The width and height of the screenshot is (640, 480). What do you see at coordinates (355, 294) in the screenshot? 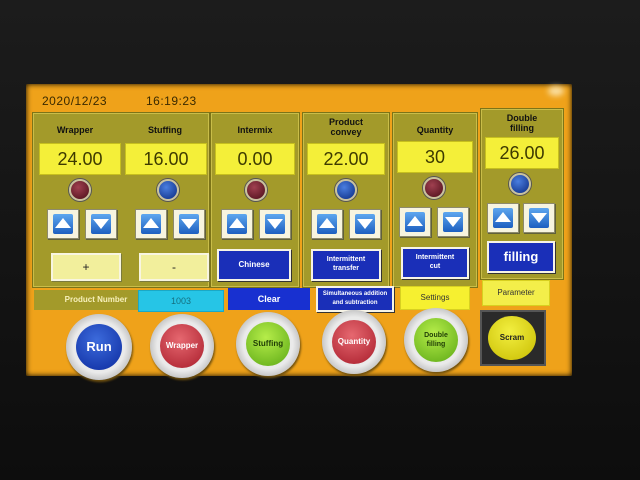
I see `simultaneous-label-1: Simultaneous addition` at bounding box center [355, 294].